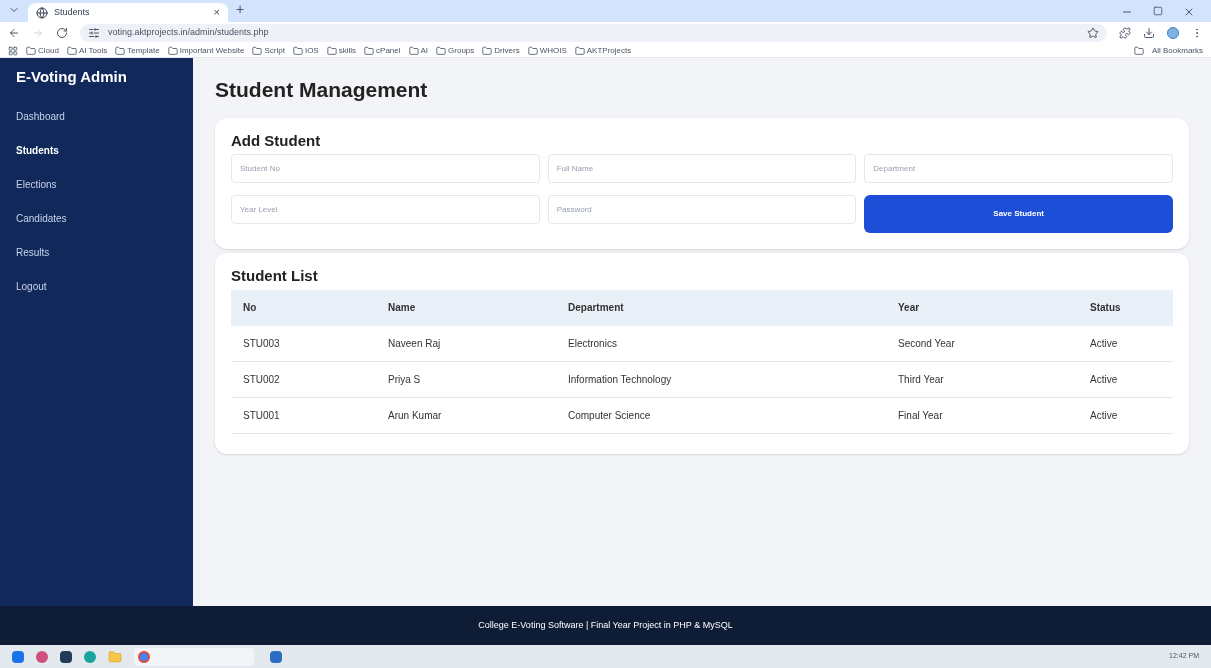 Image resolution: width=1211 pixels, height=668 pixels. I want to click on reload-icon, so click(62, 33).